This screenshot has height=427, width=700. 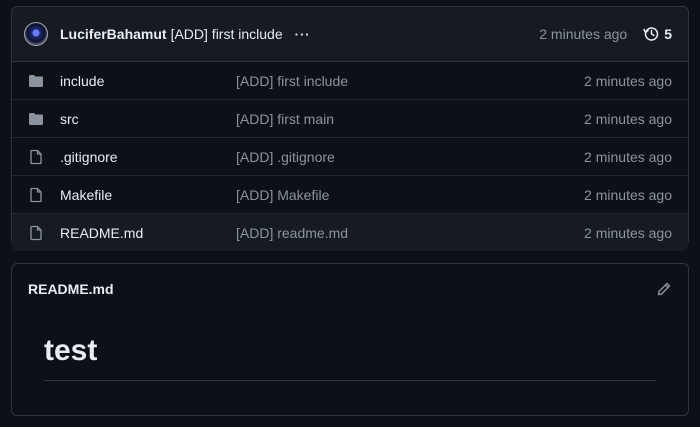 I want to click on history-icon, so click(x=651, y=34).